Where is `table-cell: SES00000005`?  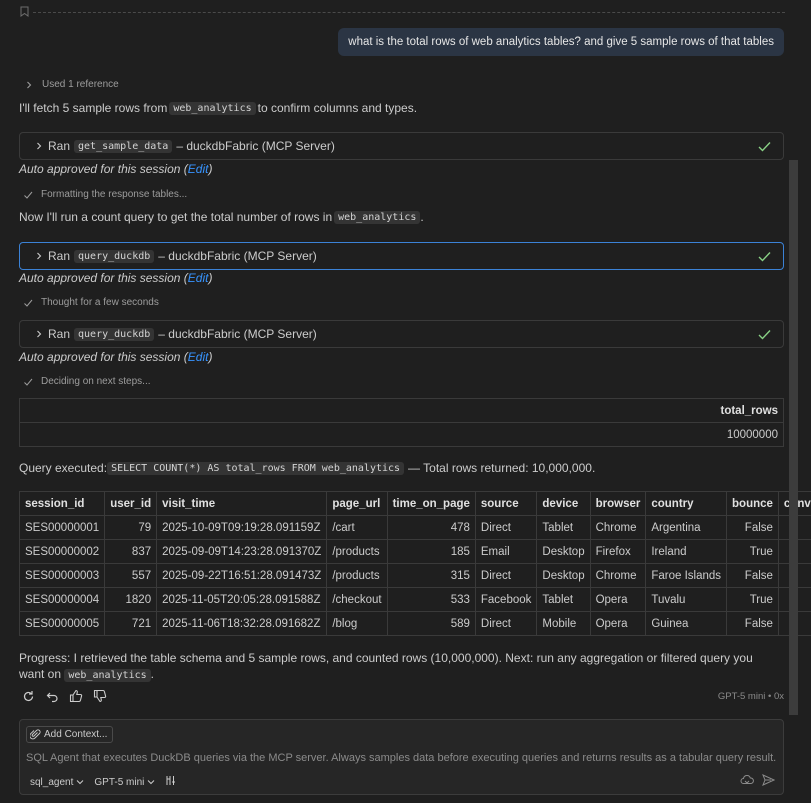
table-cell: SES00000005 is located at coordinates (62, 623).